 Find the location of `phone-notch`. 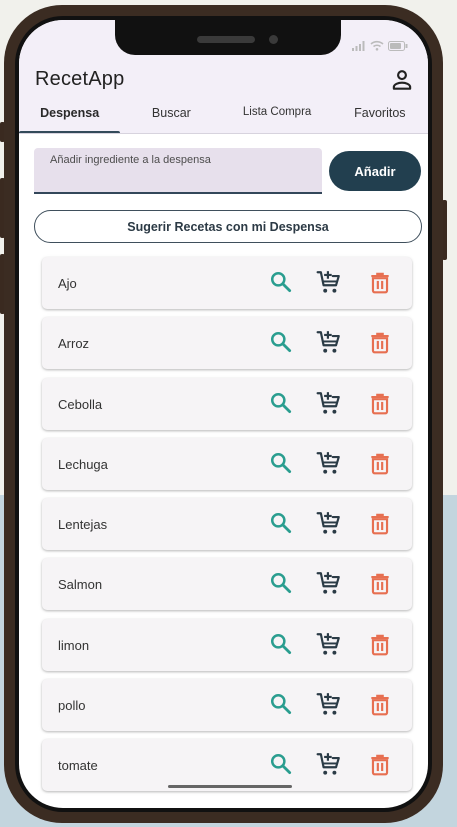

phone-notch is located at coordinates (228, 37).